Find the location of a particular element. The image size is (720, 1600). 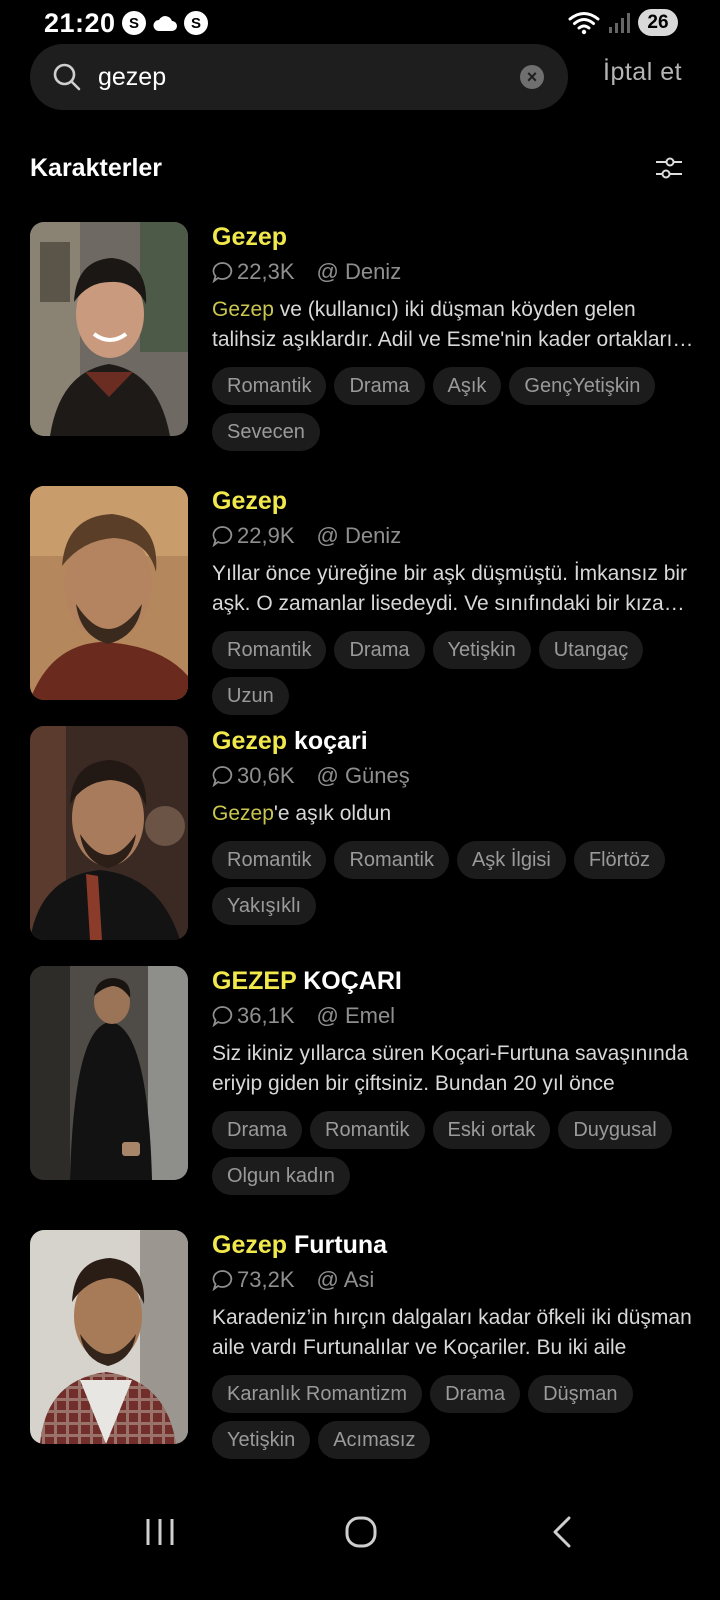

chat-count: 22,3K is located at coordinates (266, 271).